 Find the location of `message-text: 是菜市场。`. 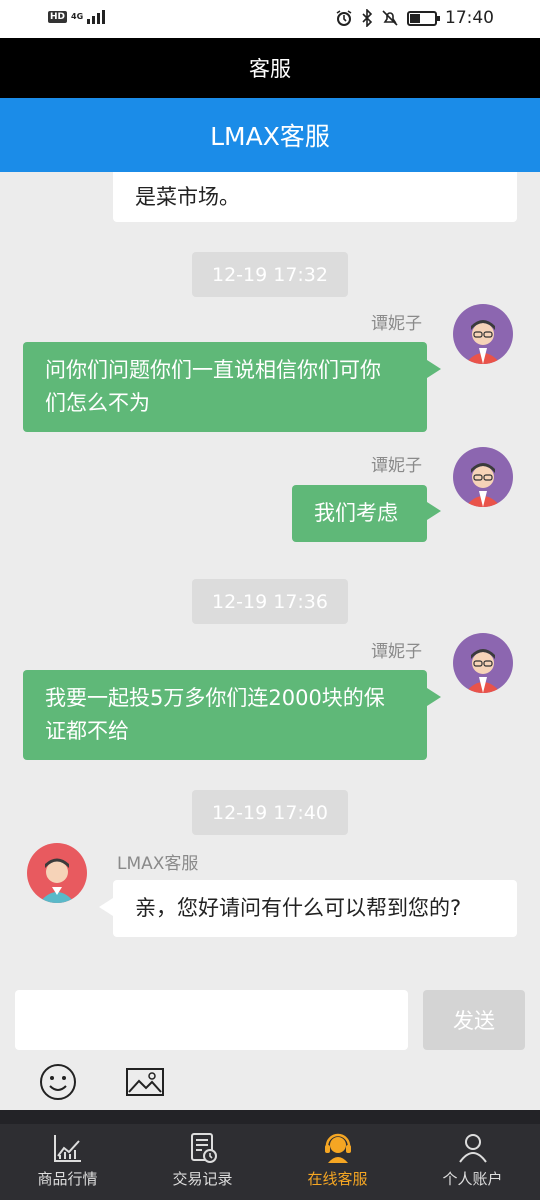

message-text: 是菜市场。 is located at coordinates (187, 196).